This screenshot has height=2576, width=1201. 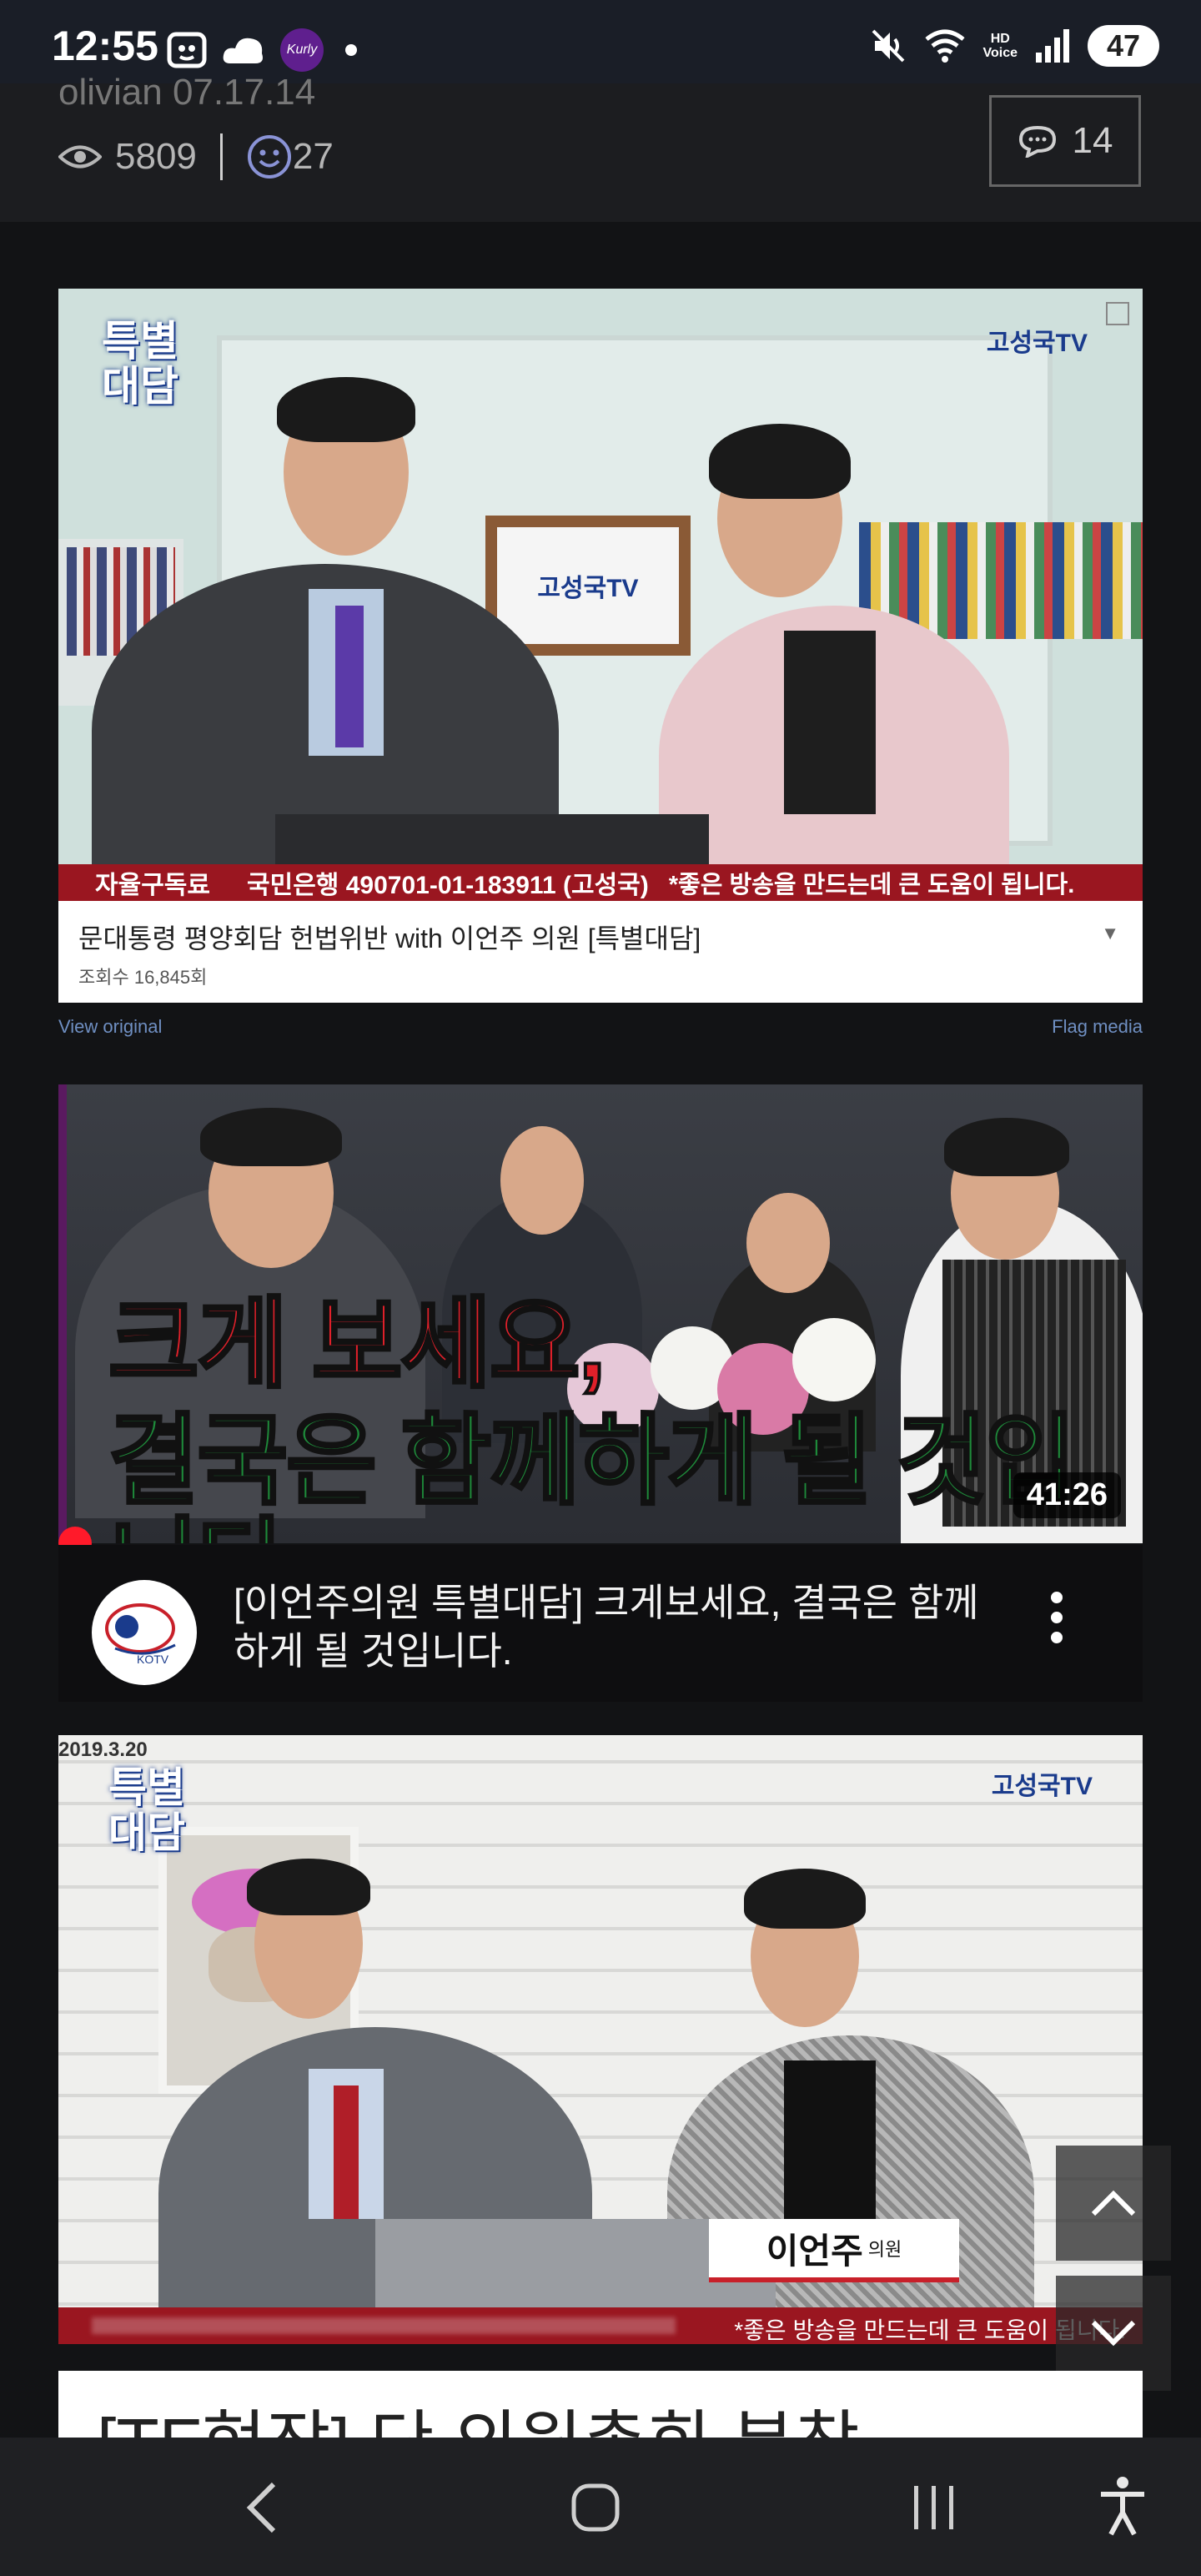 What do you see at coordinates (1000, 39) in the screenshot?
I see `hd-label: HD` at bounding box center [1000, 39].